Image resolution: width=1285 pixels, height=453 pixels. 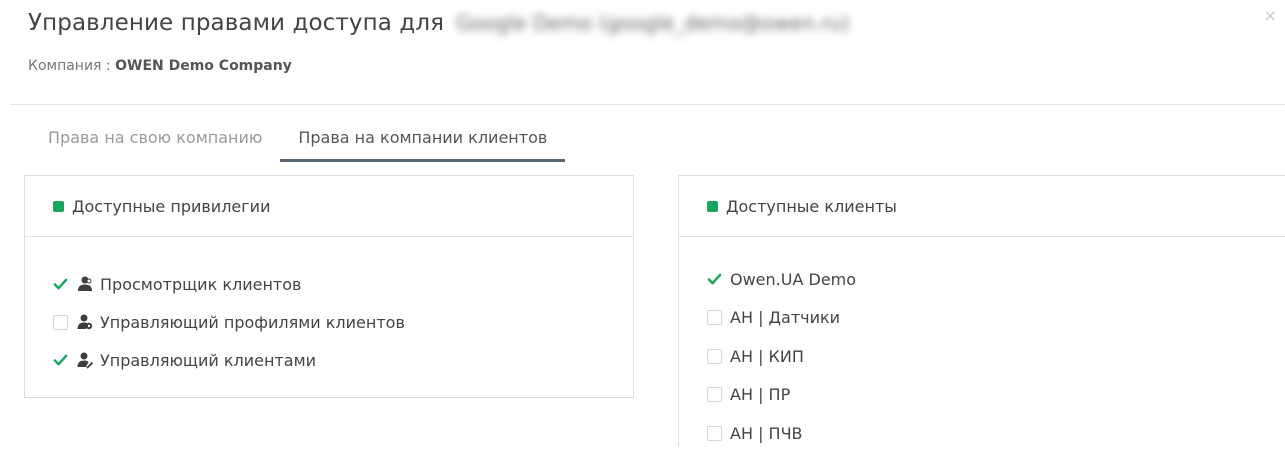 What do you see at coordinates (343, 360) in the screenshot?
I see `privilege-item: Управляющий клиентами` at bounding box center [343, 360].